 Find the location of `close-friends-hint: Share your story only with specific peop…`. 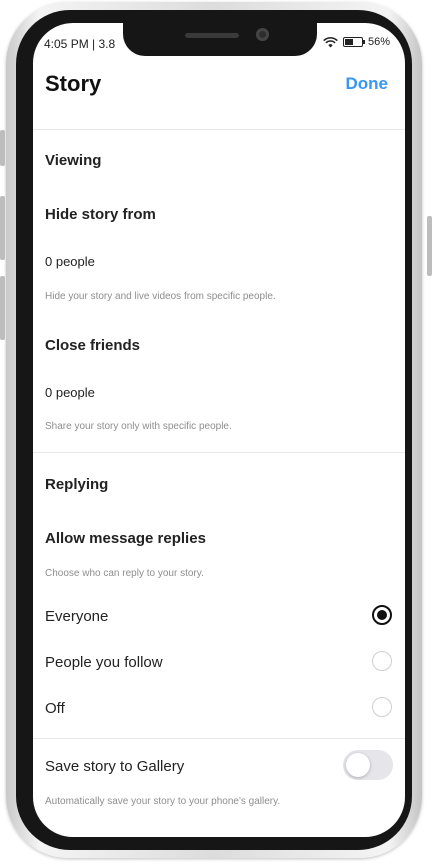

close-friends-hint: Share your story only with specific peop… is located at coordinates (138, 426).